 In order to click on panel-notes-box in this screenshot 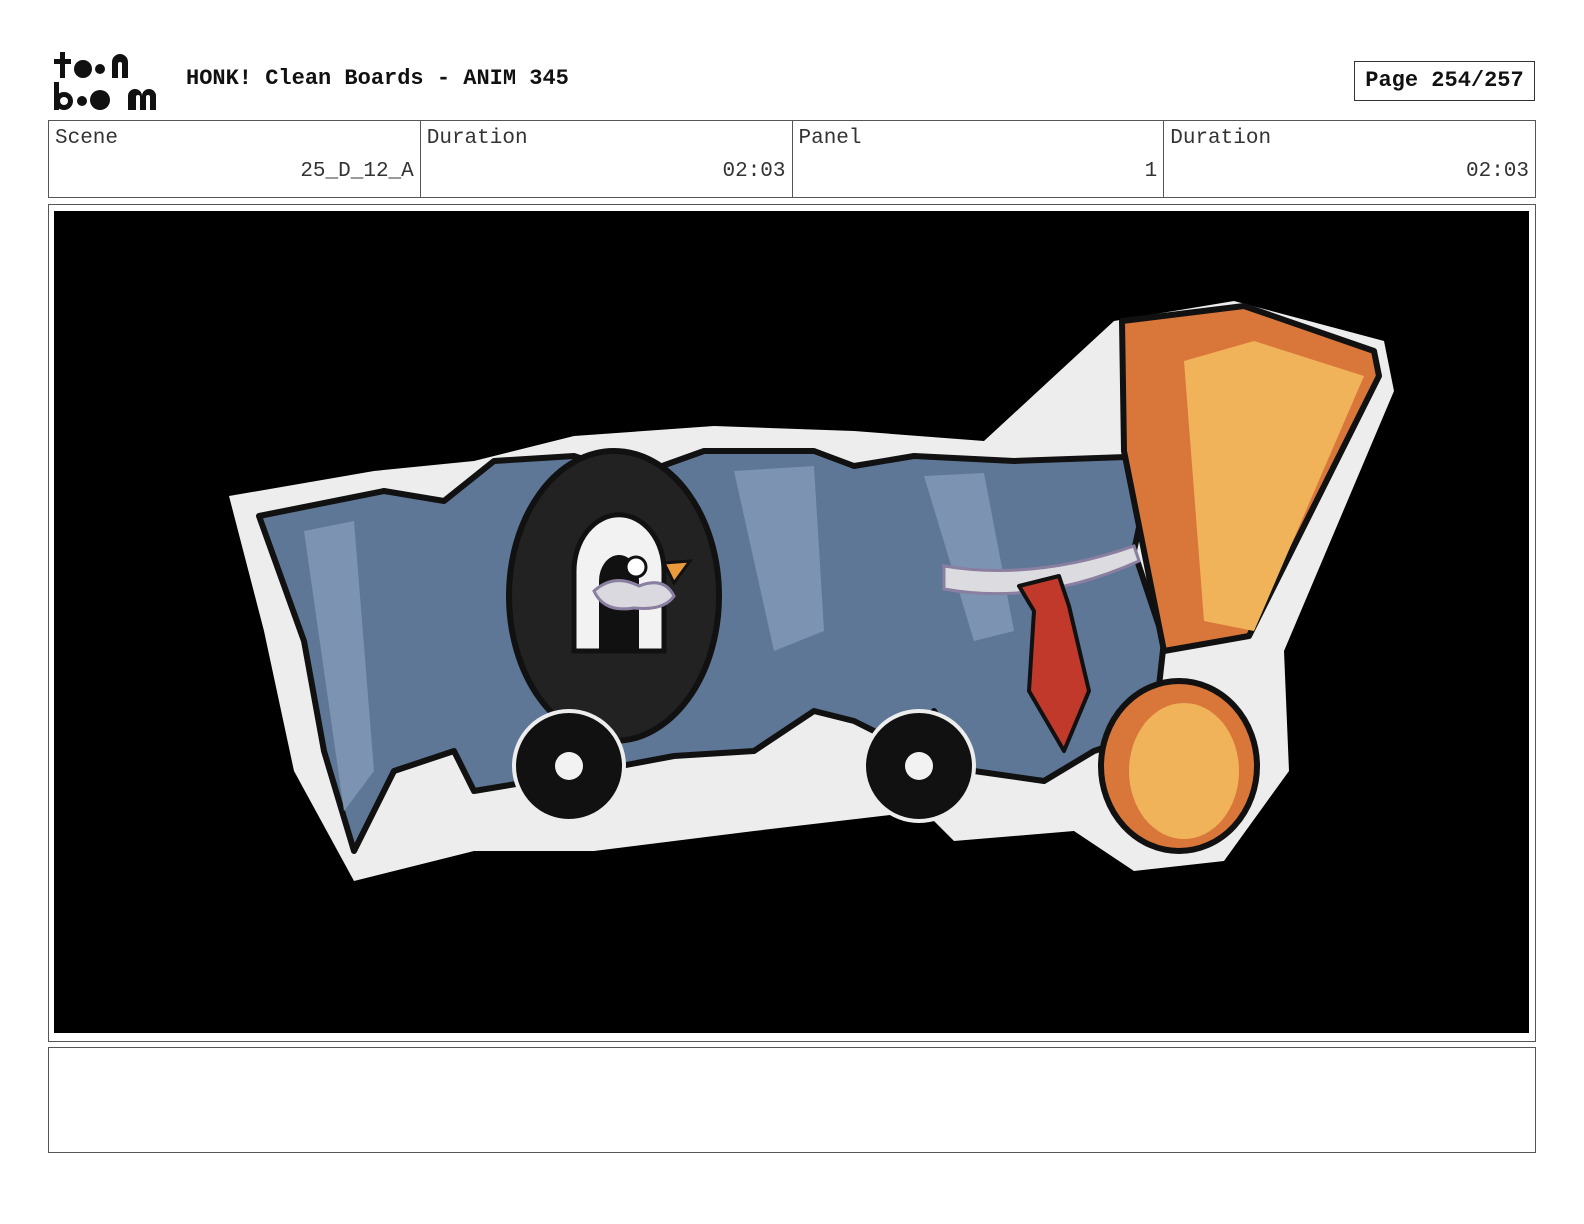, I will do `click(792, 1100)`.